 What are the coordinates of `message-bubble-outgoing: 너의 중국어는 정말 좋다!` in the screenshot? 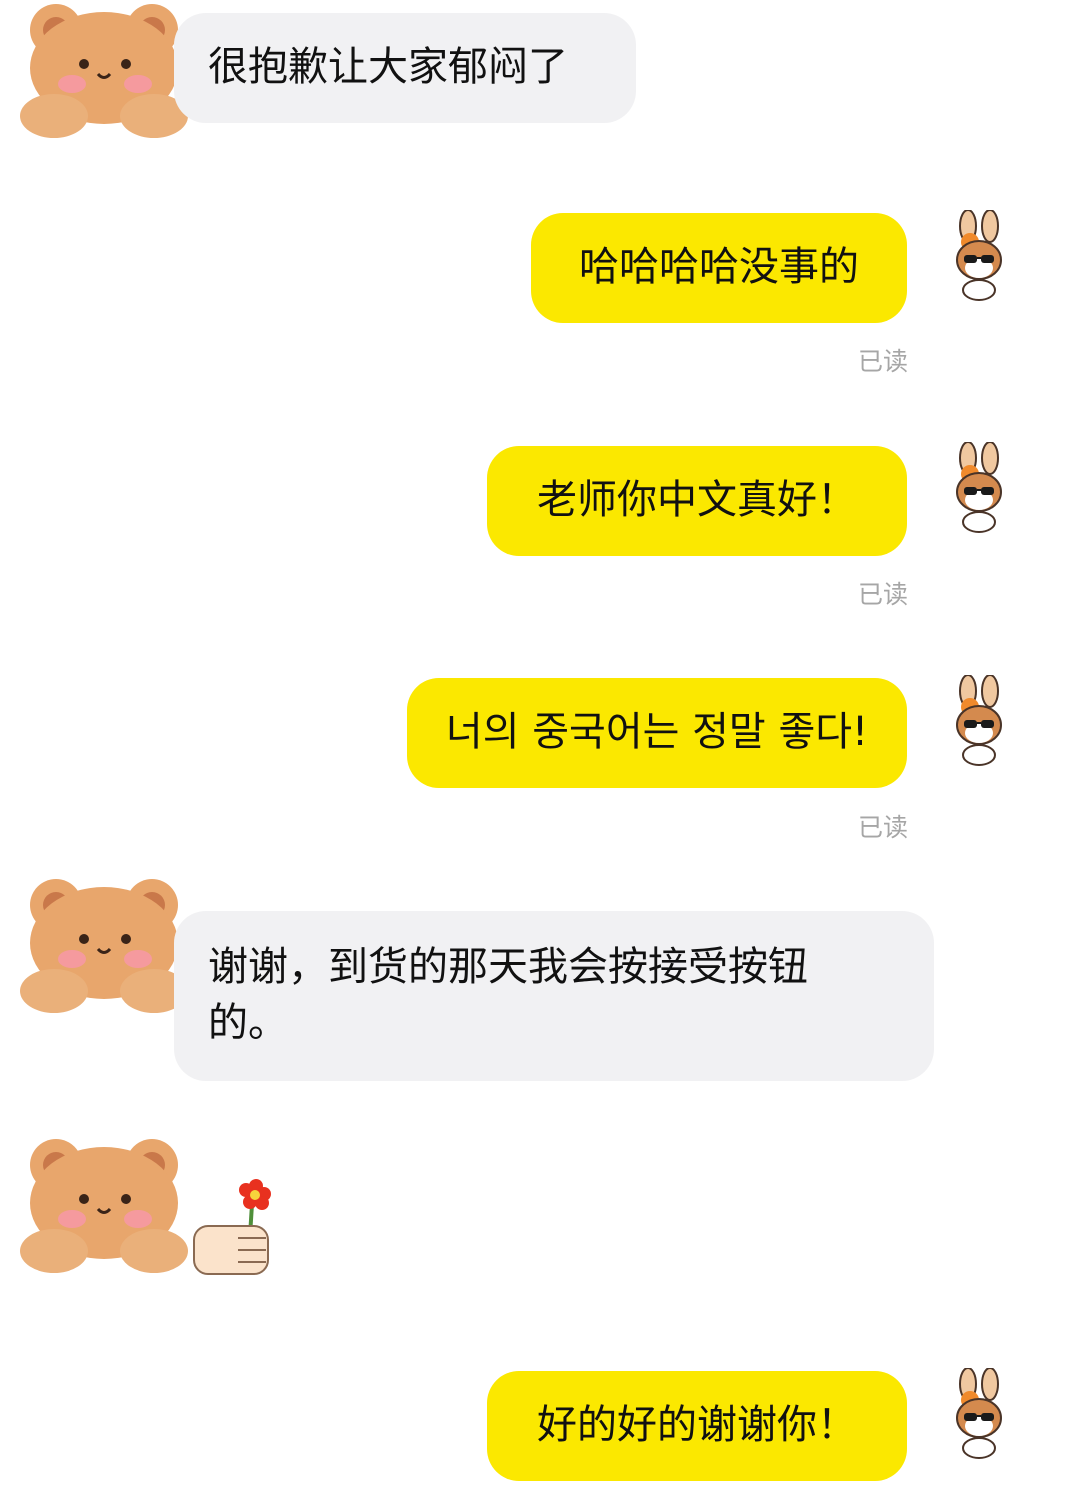 It's located at (657, 733).